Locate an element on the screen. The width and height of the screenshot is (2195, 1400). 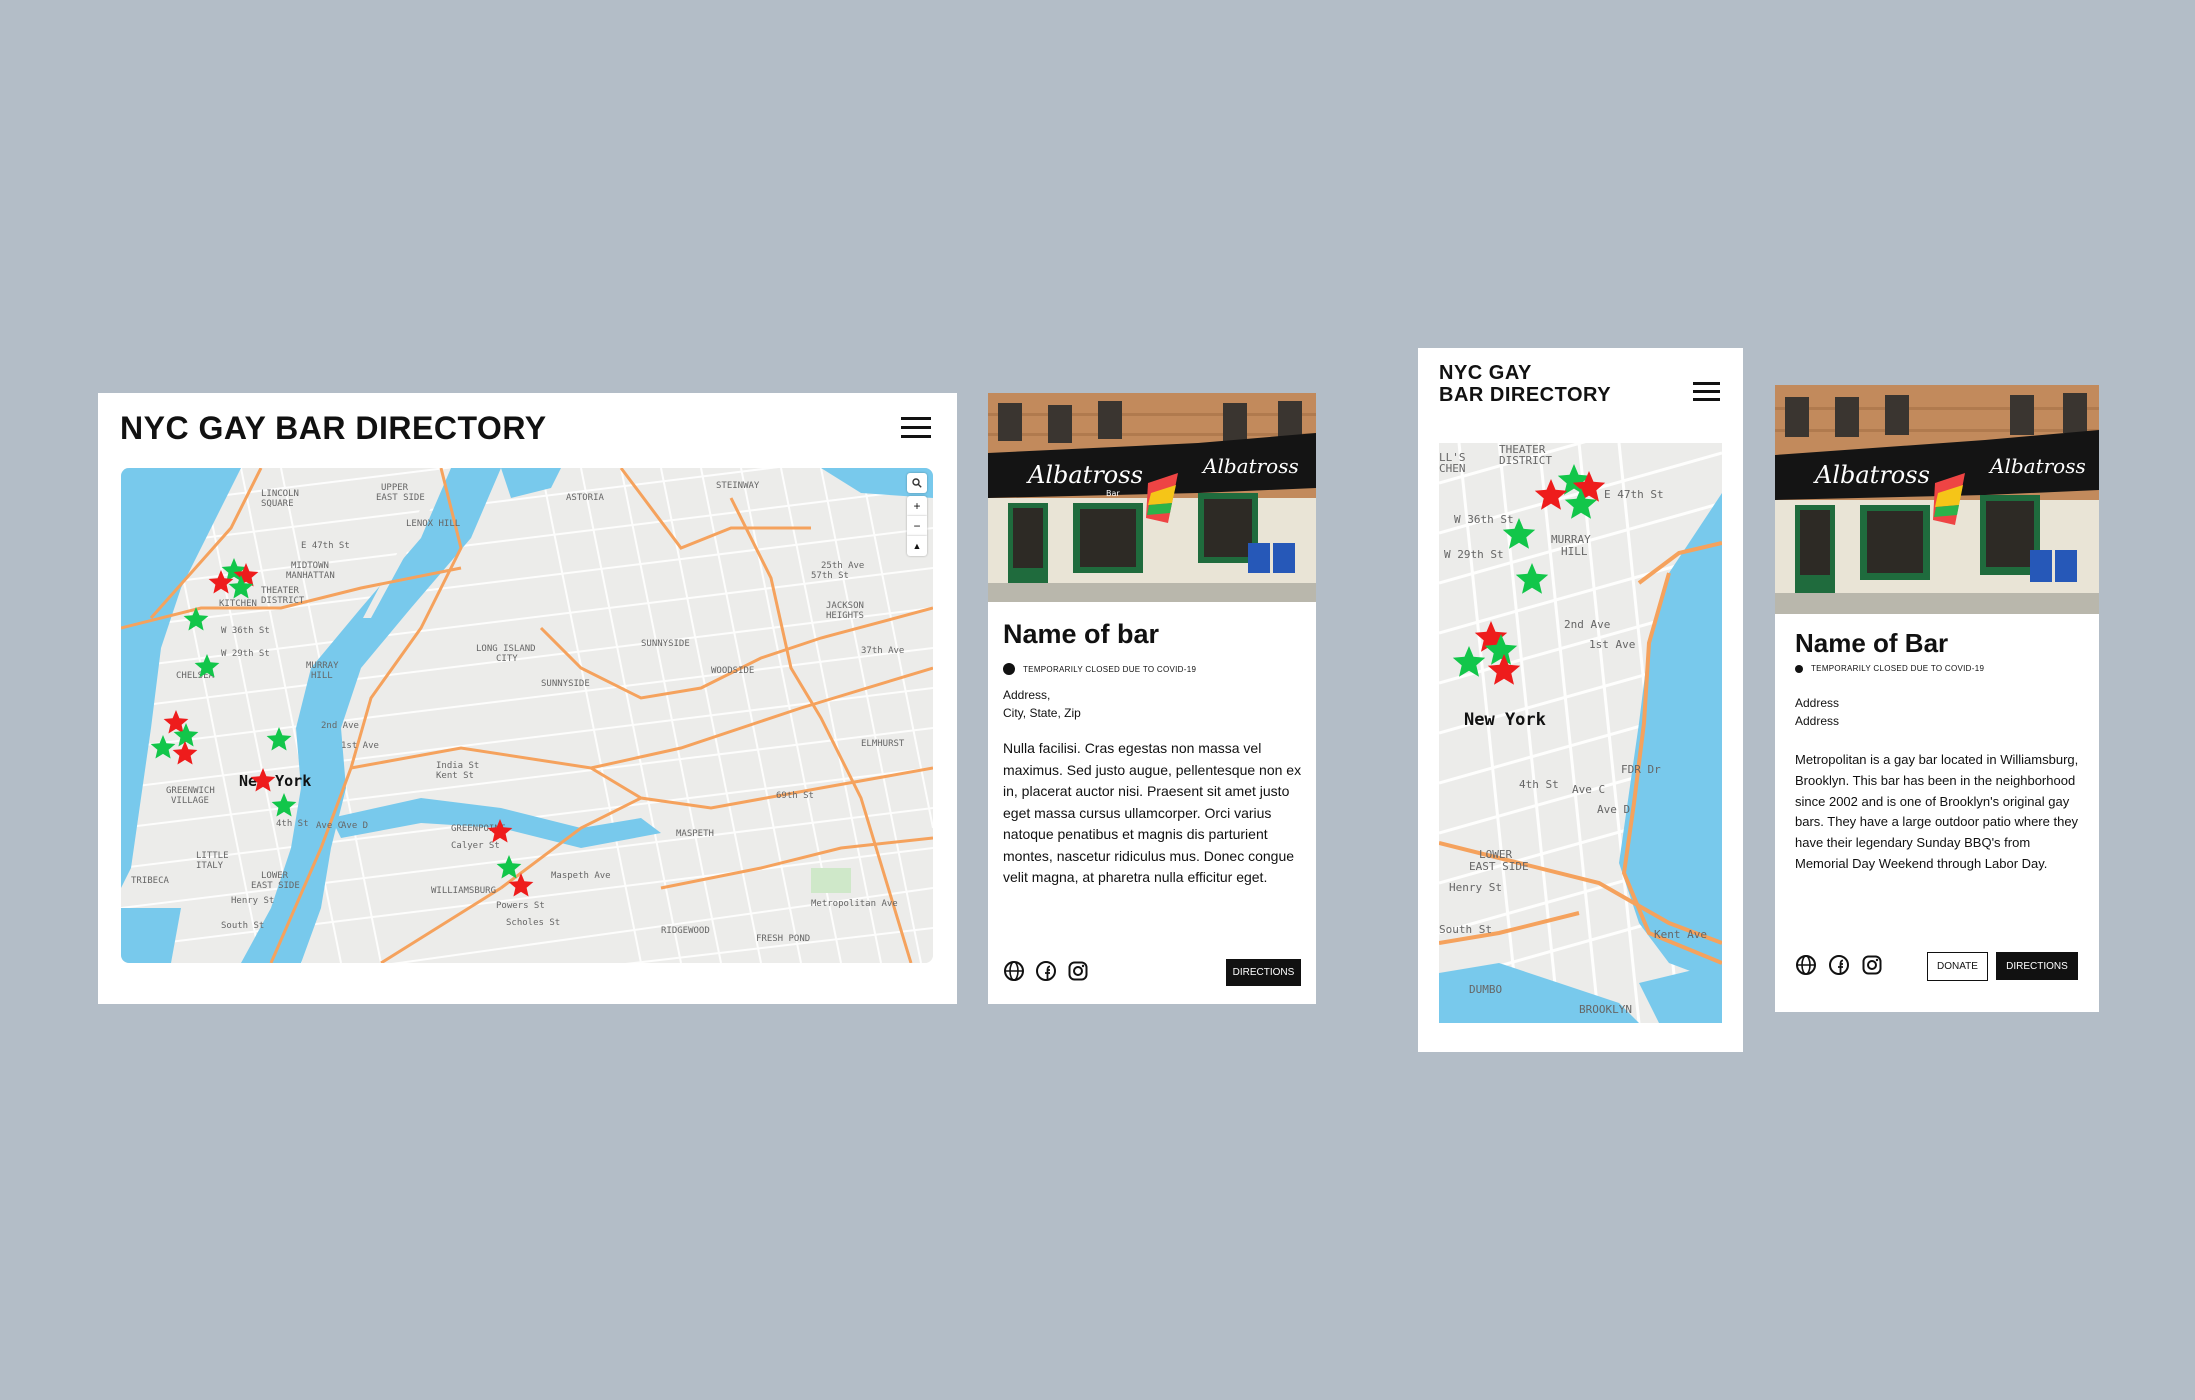
svg-text: MIDTOWN is located at coordinates (310, 566).